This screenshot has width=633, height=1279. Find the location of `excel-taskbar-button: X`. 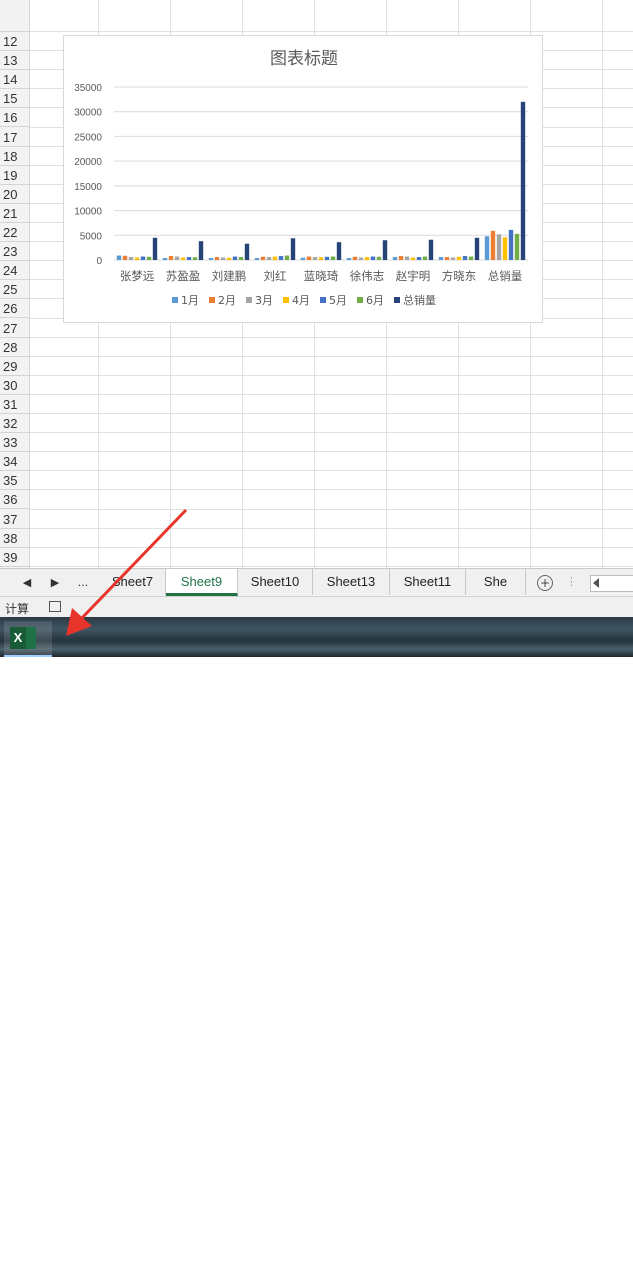

excel-taskbar-button: X is located at coordinates (28, 639).